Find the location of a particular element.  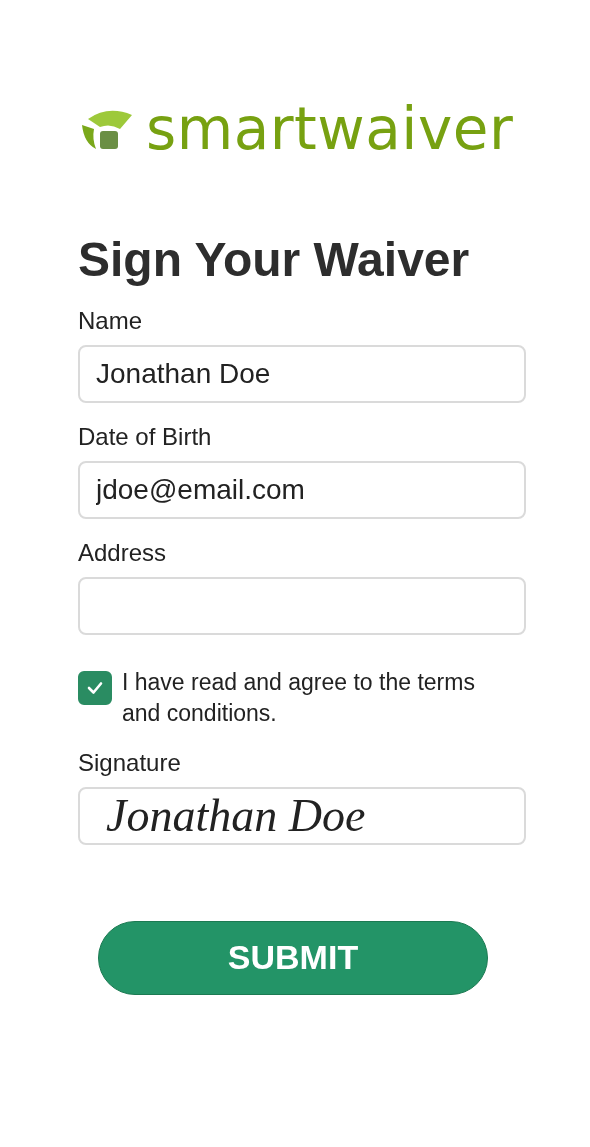

page-title: Sign Your Waiver is located at coordinates (274, 260).